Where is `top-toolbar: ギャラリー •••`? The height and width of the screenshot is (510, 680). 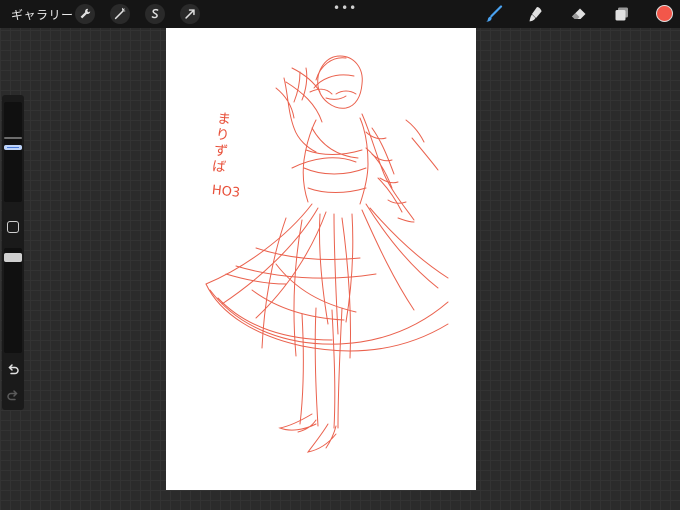
top-toolbar: ギャラリー ••• is located at coordinates (340, 14).